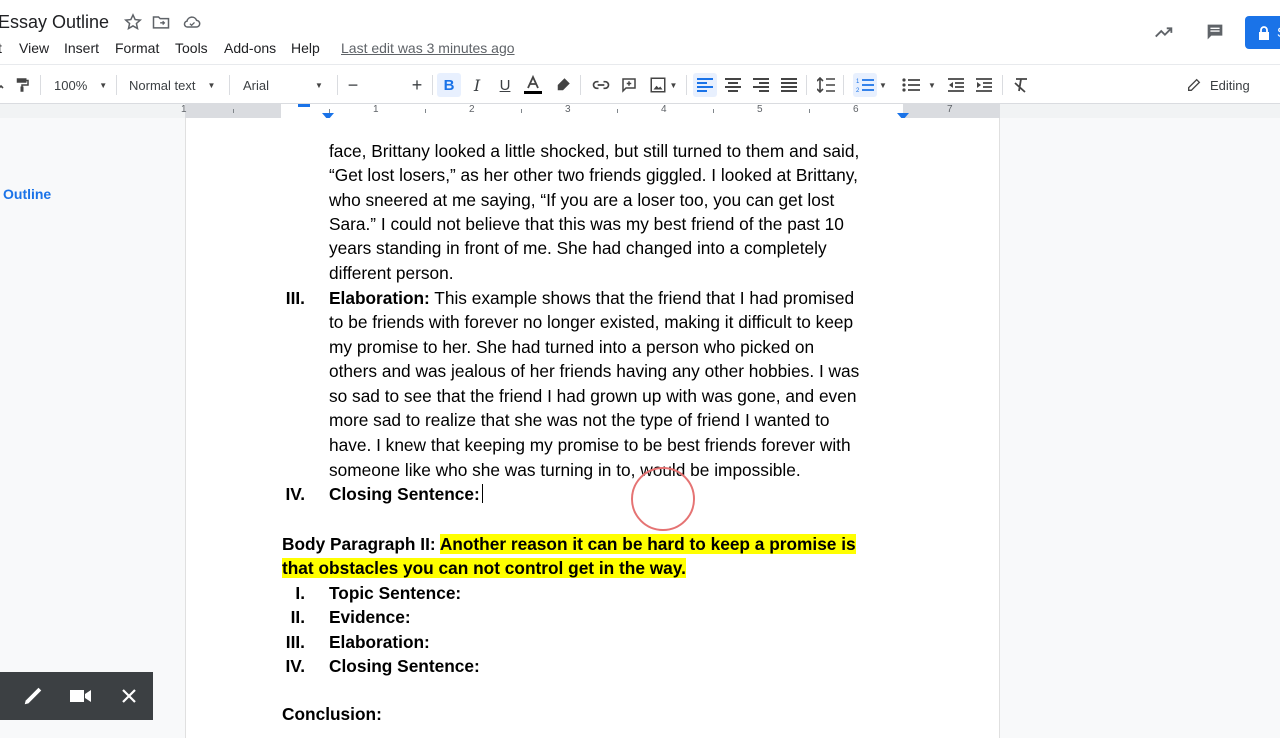 The height and width of the screenshot is (738, 1280). I want to click on ruler-number: 2, so click(472, 109).